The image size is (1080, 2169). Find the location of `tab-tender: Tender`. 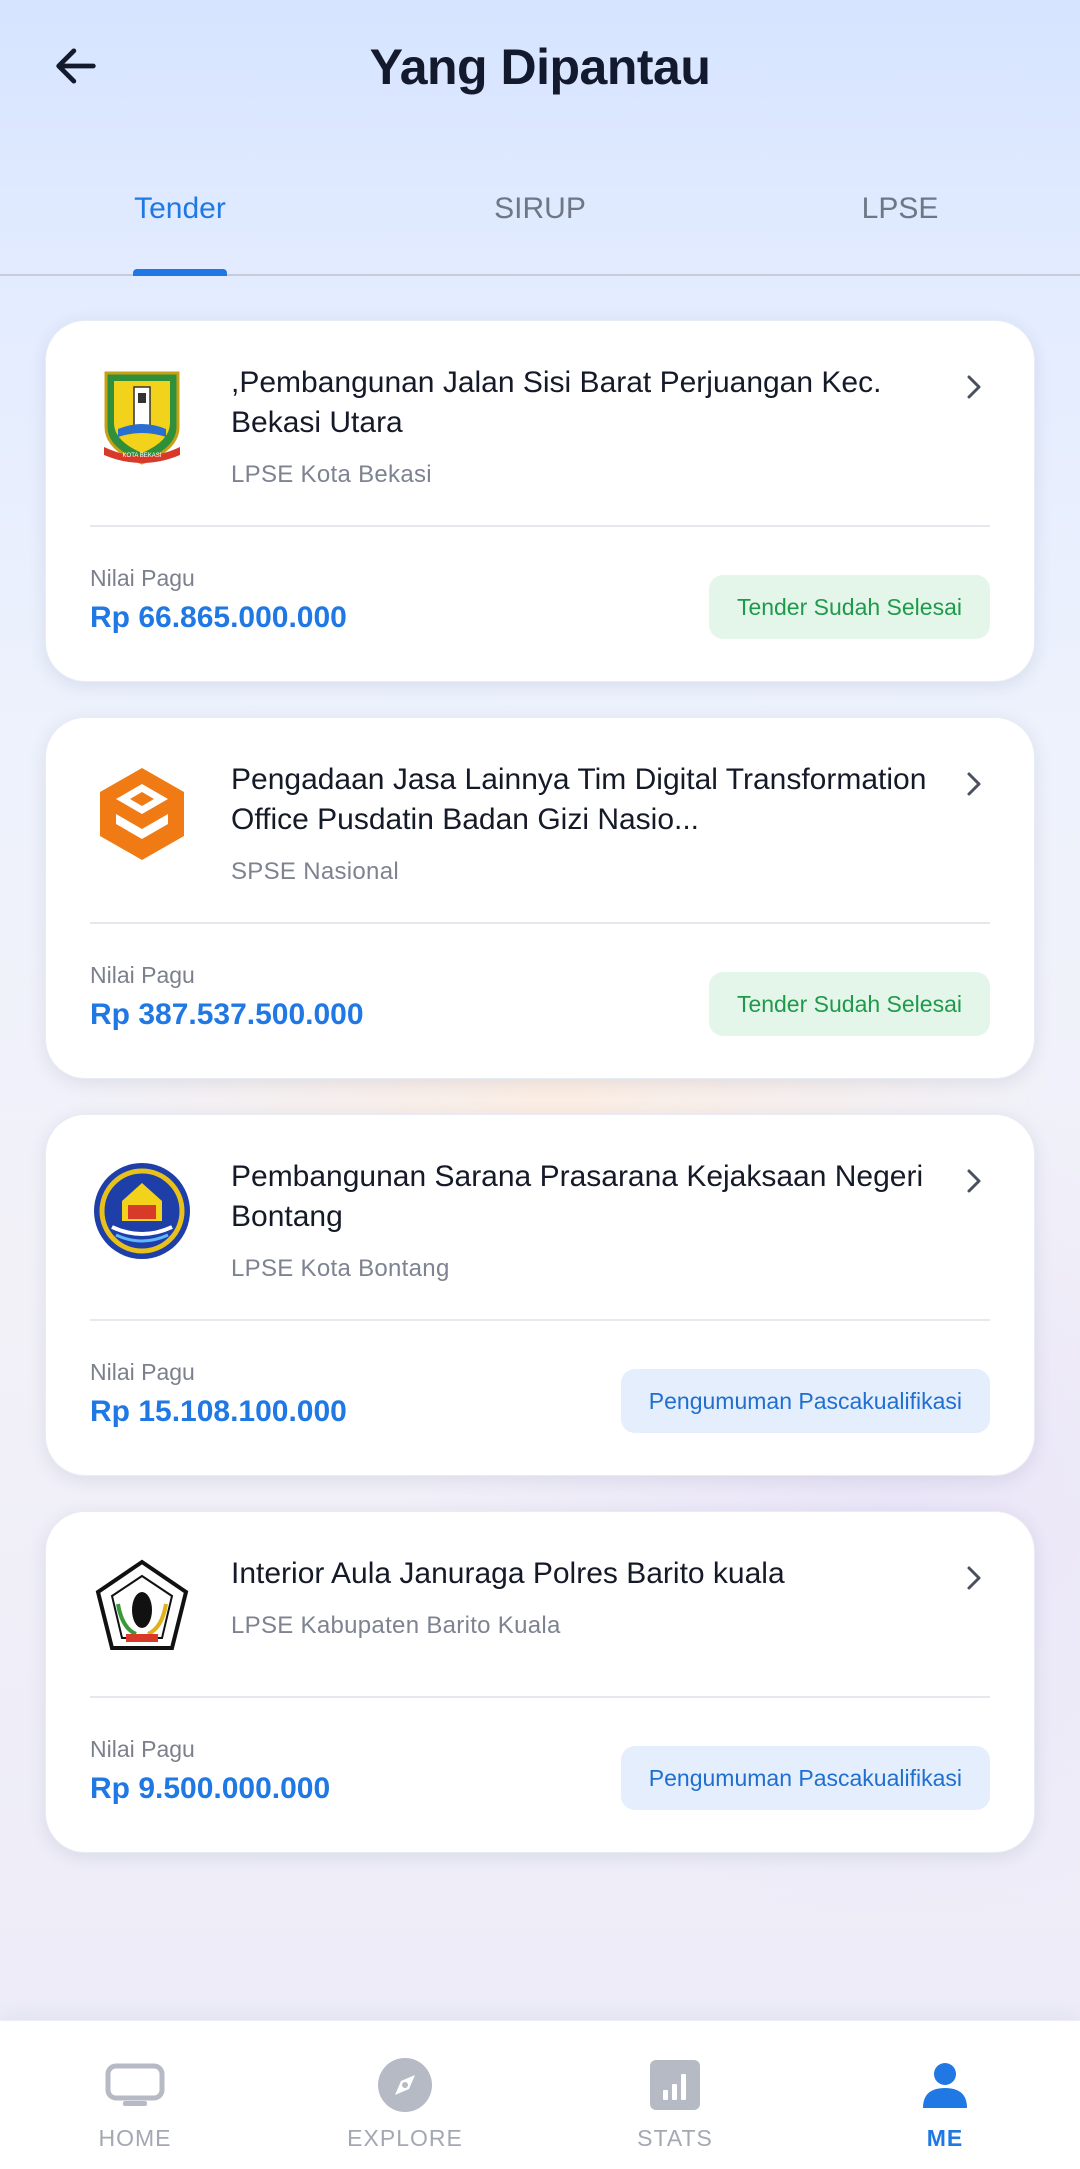

tab-tender: Tender is located at coordinates (180, 209).